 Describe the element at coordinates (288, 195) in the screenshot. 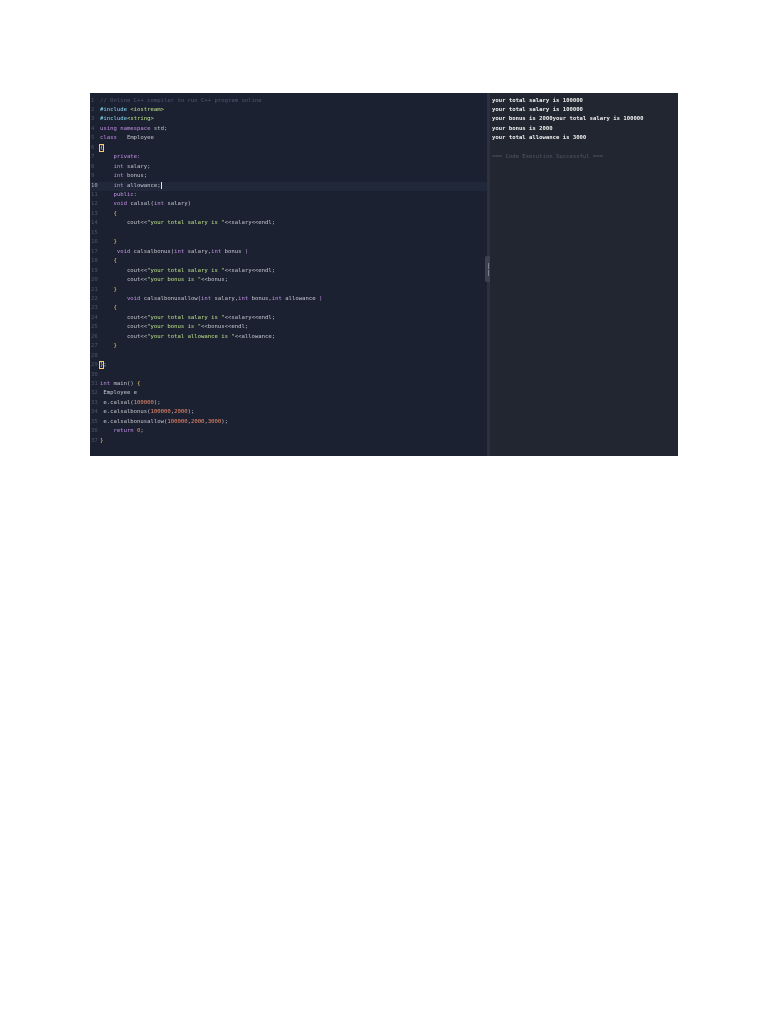

I see `code-line: 11 public:` at that location.